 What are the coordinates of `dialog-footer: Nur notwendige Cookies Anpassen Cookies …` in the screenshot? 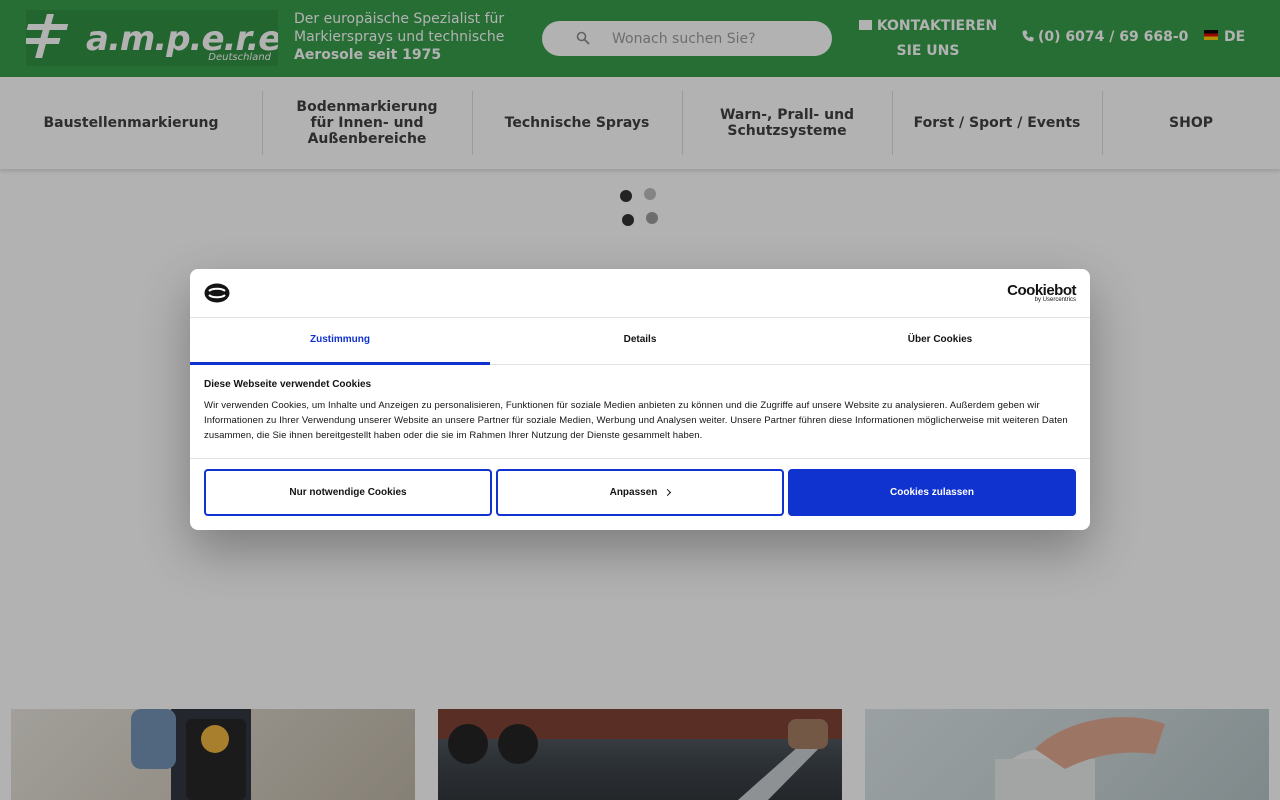 It's located at (640, 494).